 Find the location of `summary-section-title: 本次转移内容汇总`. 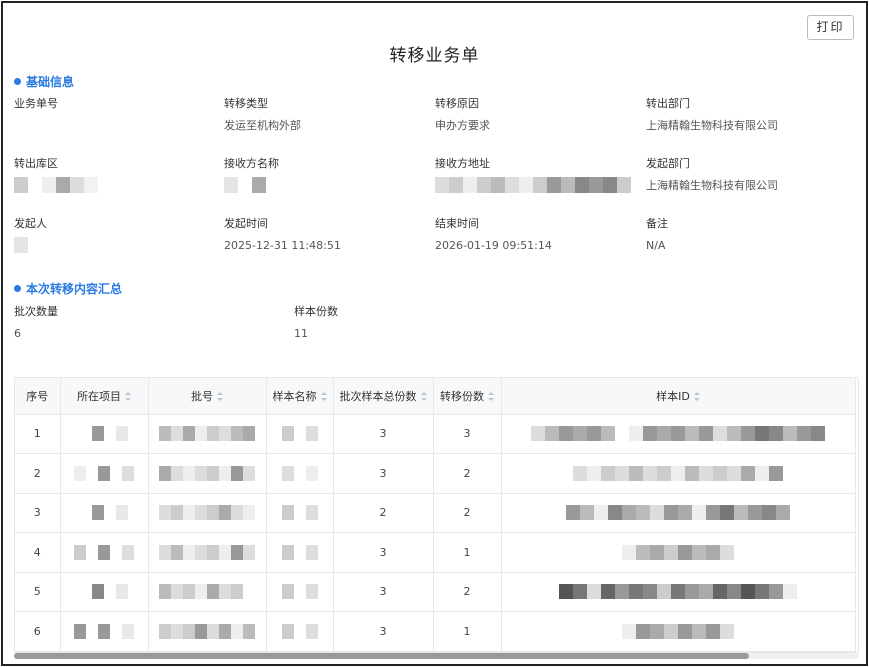

summary-section-title: 本次转移内容汇总 is located at coordinates (68, 288).